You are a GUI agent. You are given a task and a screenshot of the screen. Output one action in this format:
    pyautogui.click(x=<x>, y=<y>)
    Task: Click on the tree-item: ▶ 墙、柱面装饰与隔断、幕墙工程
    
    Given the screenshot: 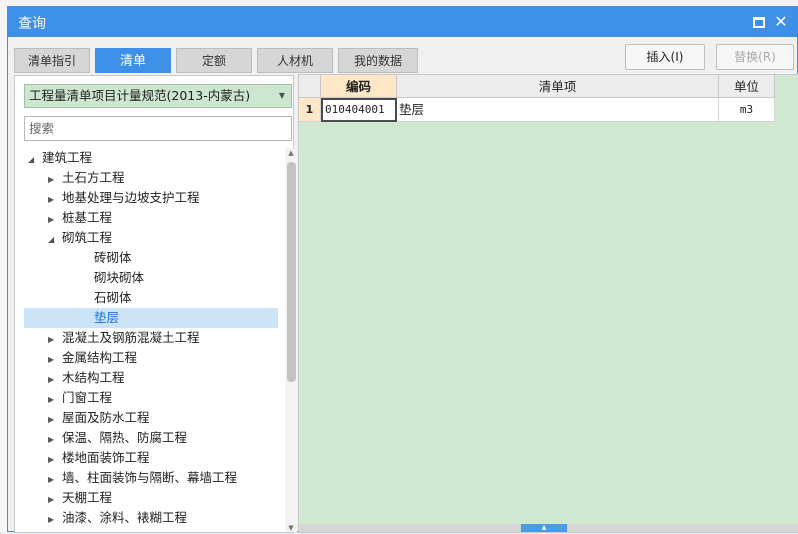 What is the action you would take?
    pyautogui.click(x=142, y=478)
    